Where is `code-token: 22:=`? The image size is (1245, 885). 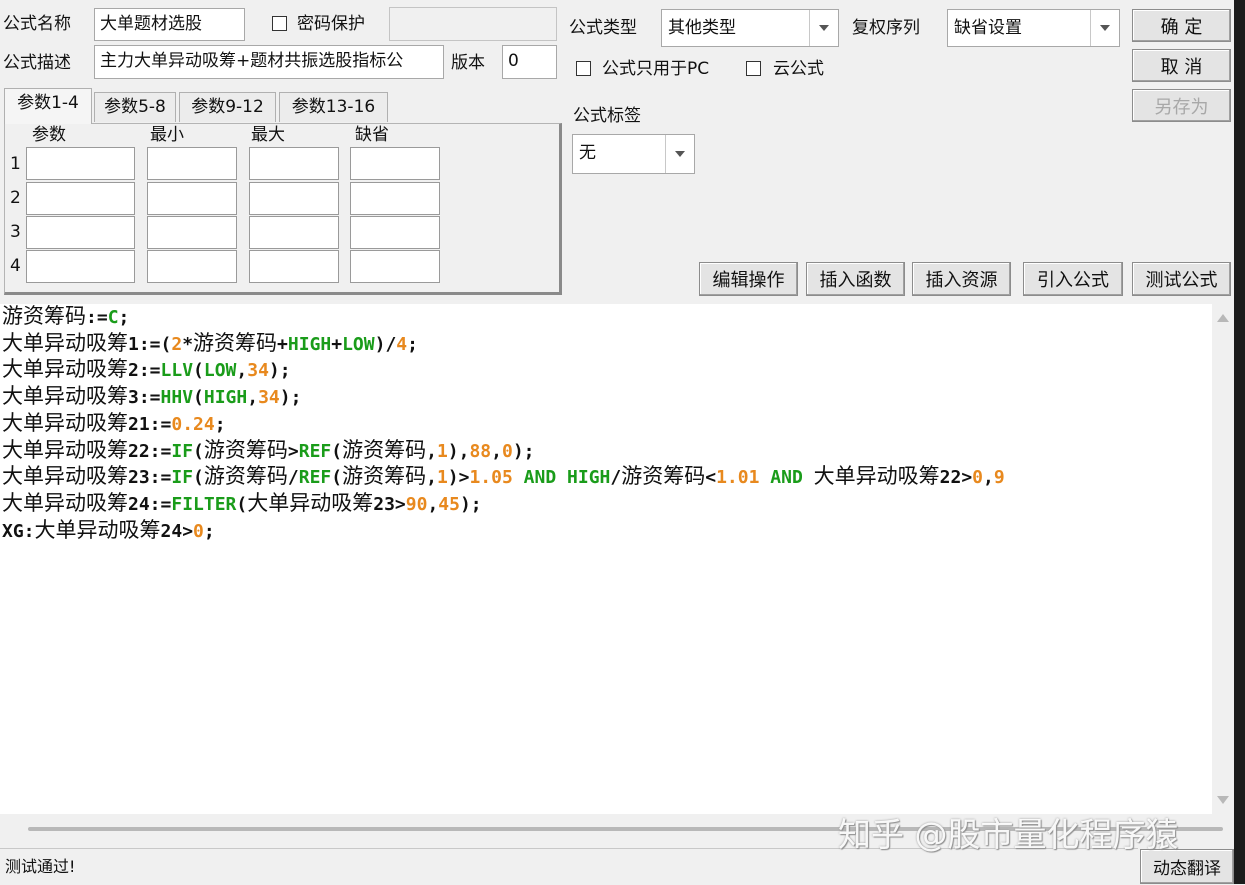
code-token: 22:= is located at coordinates (150, 451).